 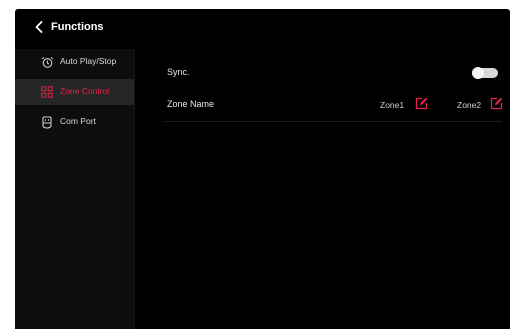 I want to click on sidebar-item-label: Auto Play/Stop, so click(x=88, y=61).